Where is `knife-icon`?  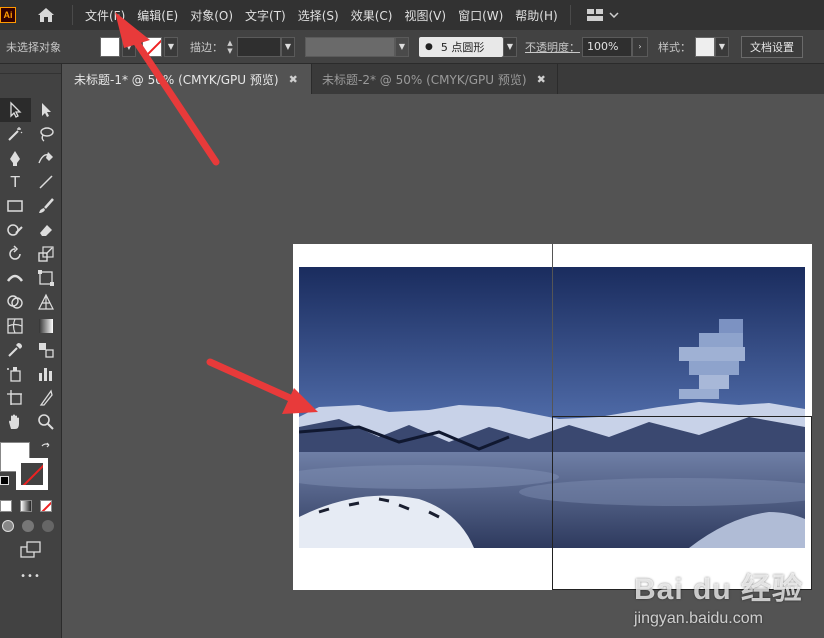
knife-icon is located at coordinates (46, 397).